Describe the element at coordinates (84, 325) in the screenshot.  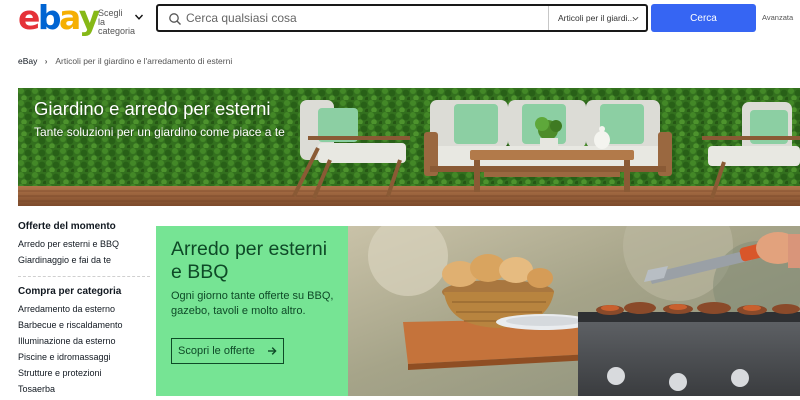
I see `sidebar-item-barbecue-heating: Barbecue e riscaldamento` at that location.